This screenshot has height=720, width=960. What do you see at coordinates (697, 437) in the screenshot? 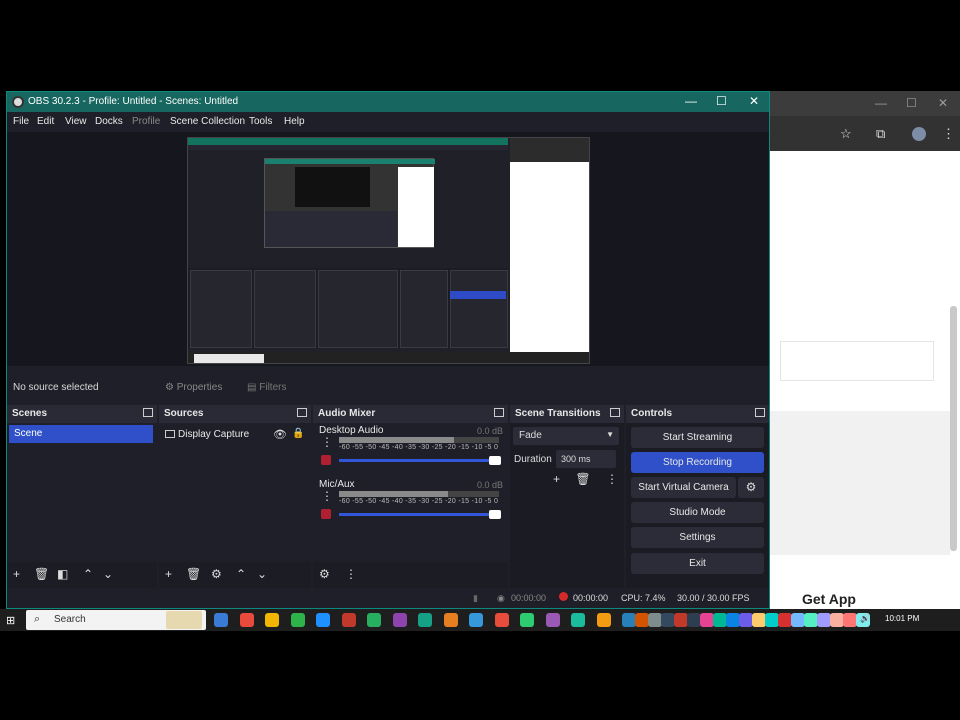
I see `start-streaming-button: Start Streaming` at bounding box center [697, 437].